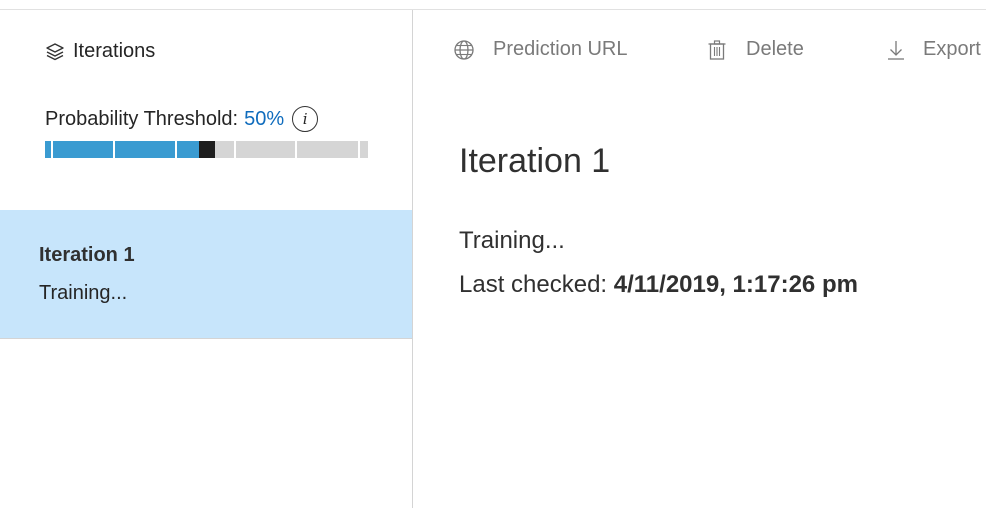 The image size is (986, 508). I want to click on threshold-label: Probability Threshold:, so click(142, 118).